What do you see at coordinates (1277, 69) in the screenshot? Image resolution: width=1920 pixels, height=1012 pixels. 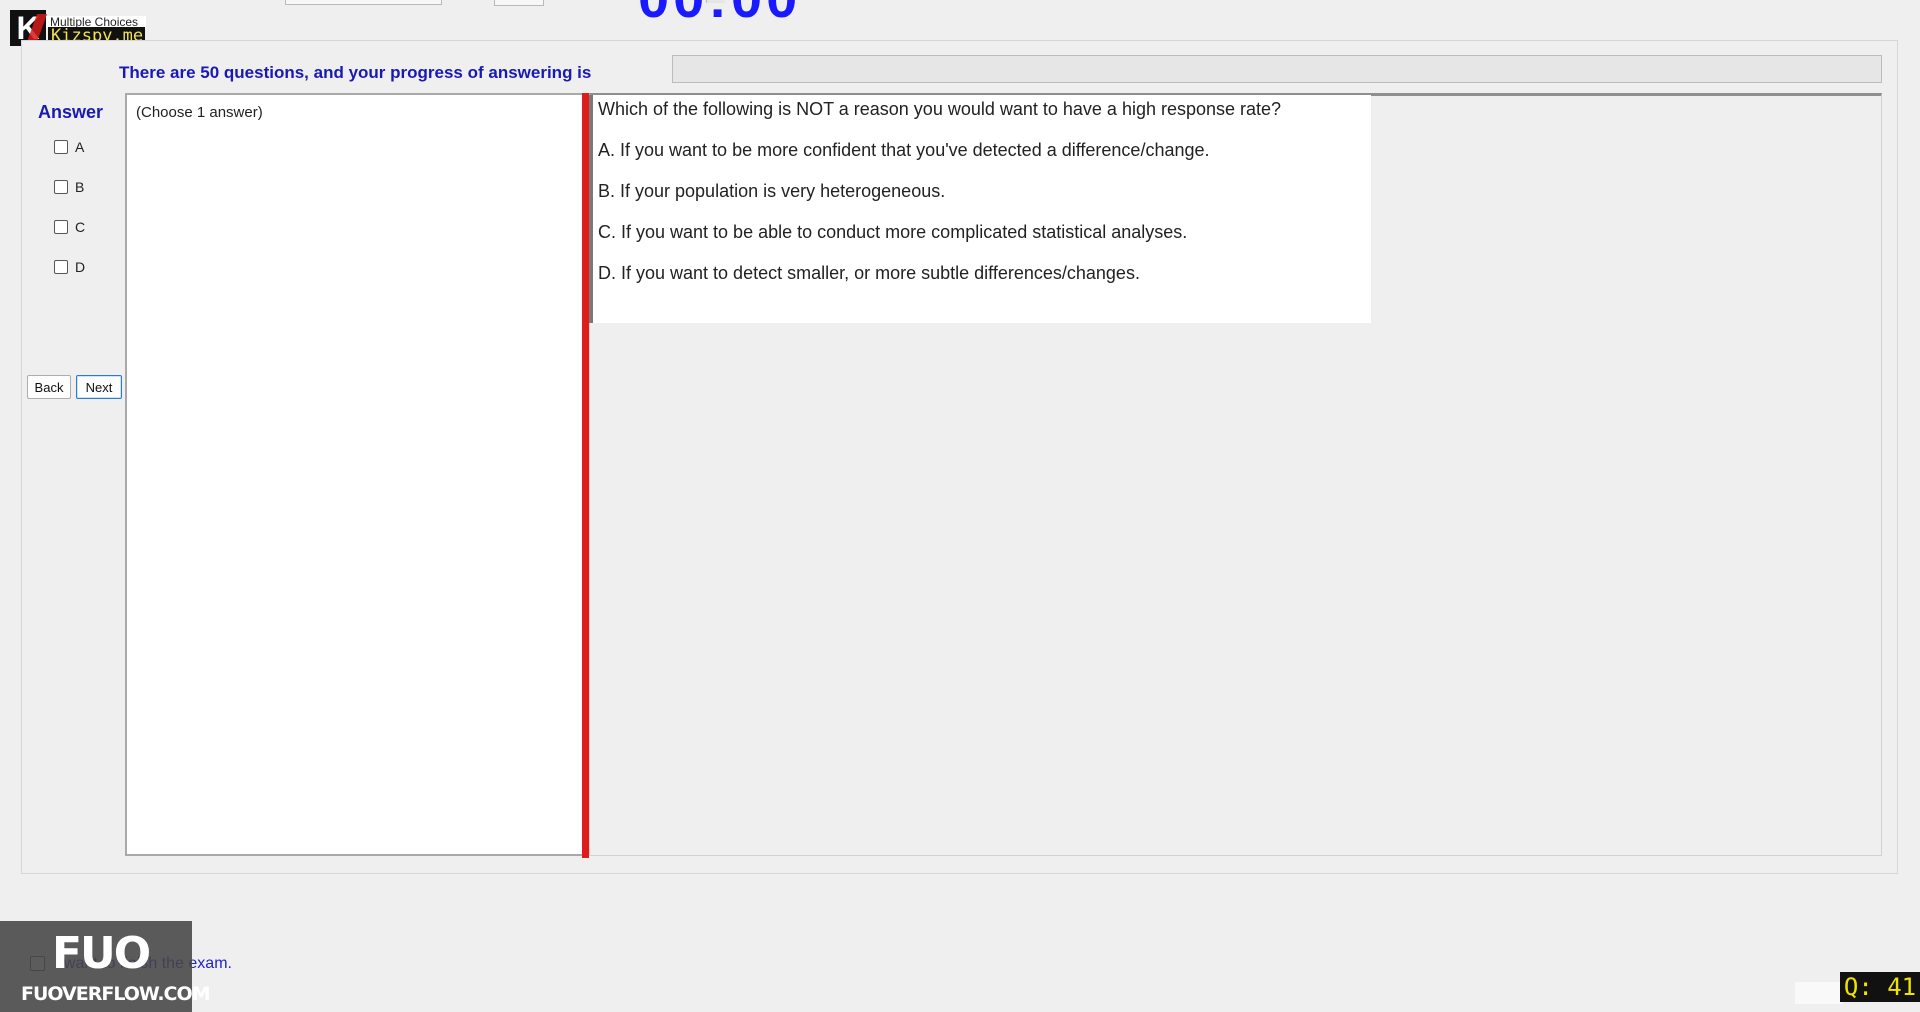 I see `progress-bar` at bounding box center [1277, 69].